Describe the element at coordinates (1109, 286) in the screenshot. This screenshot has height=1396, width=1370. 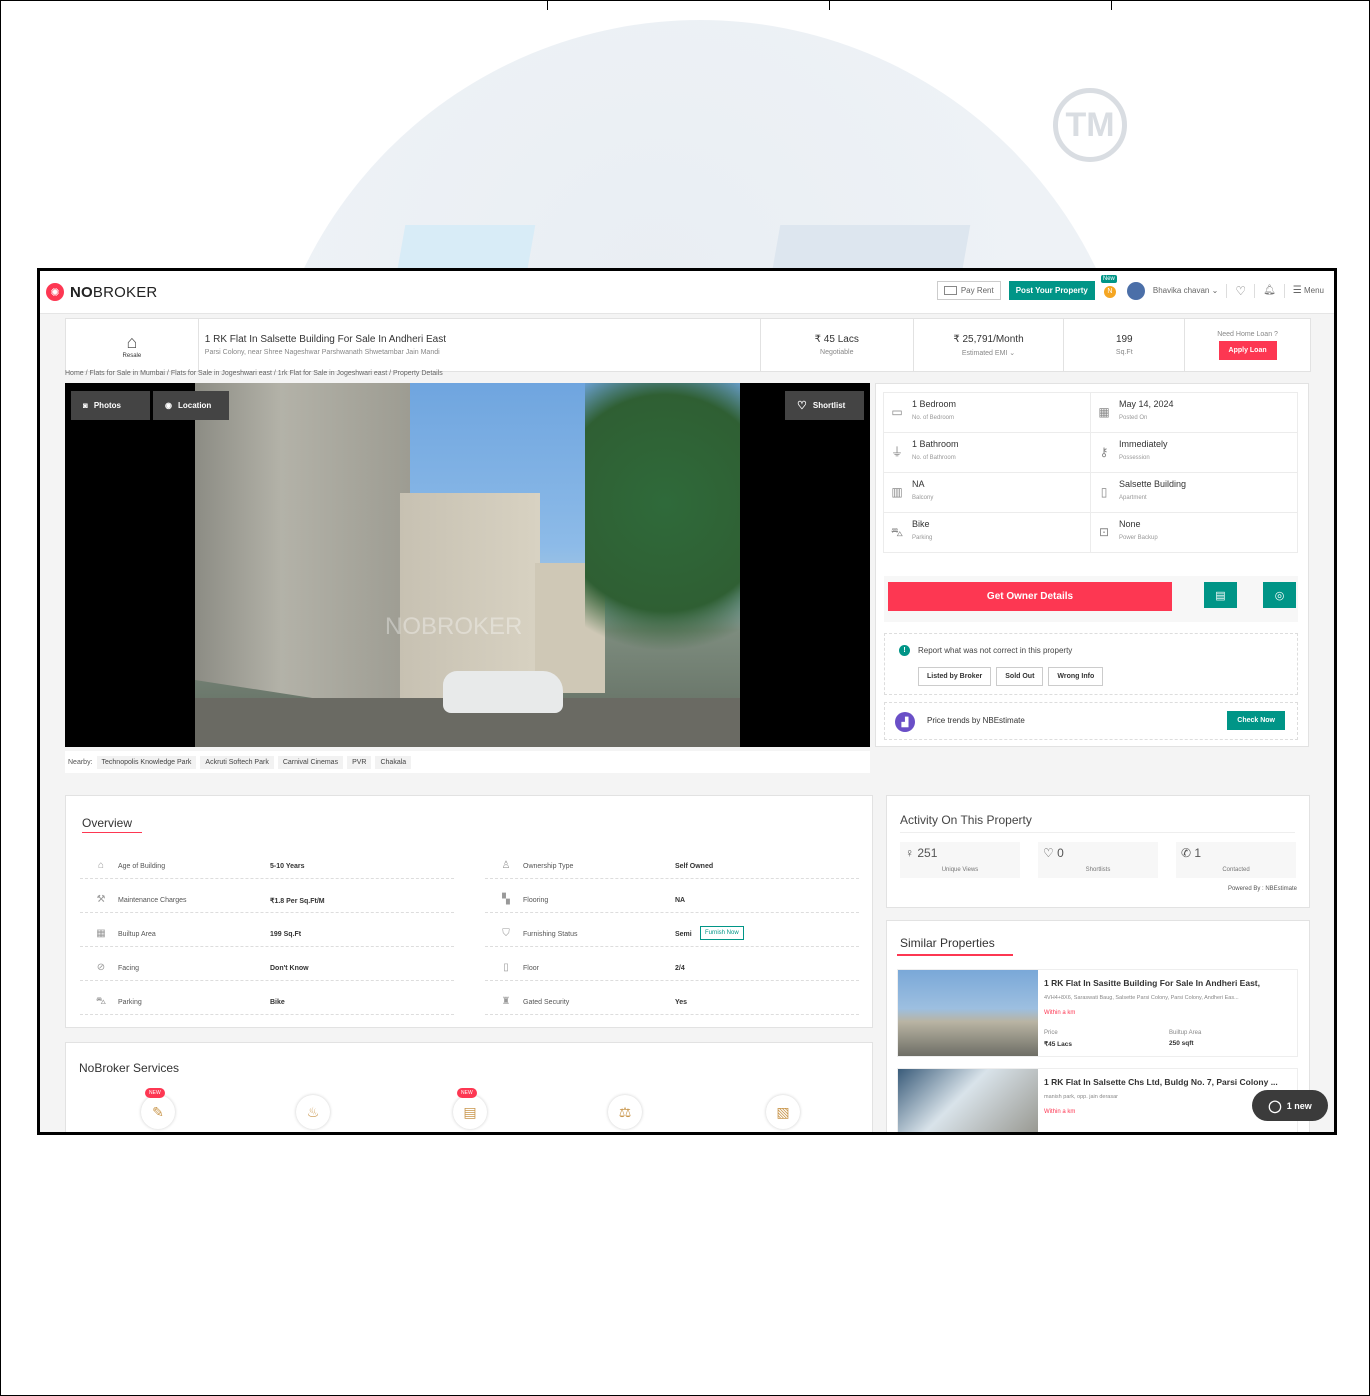
I see `nb-coins-badge: New N` at that location.